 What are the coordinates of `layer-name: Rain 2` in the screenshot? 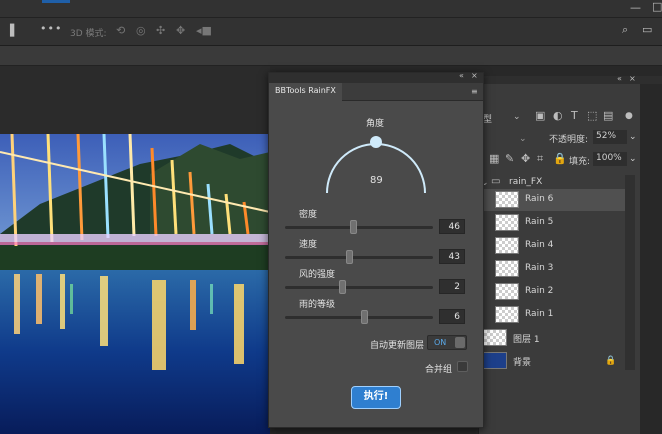 It's located at (539, 291).